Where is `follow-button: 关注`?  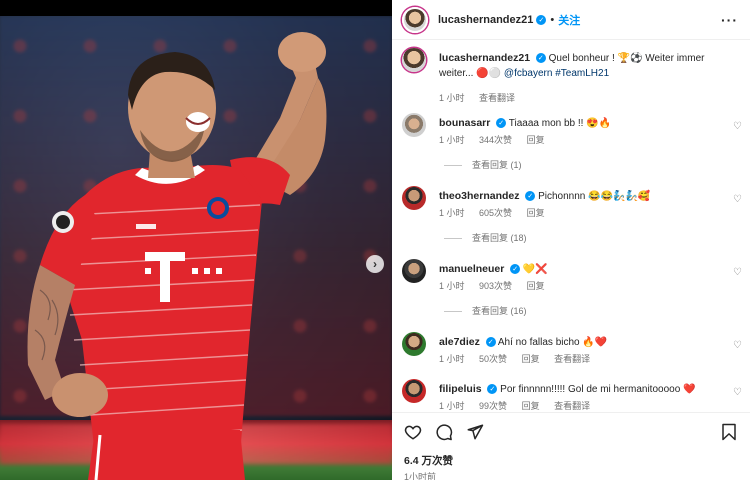 follow-button: 关注 is located at coordinates (569, 20).